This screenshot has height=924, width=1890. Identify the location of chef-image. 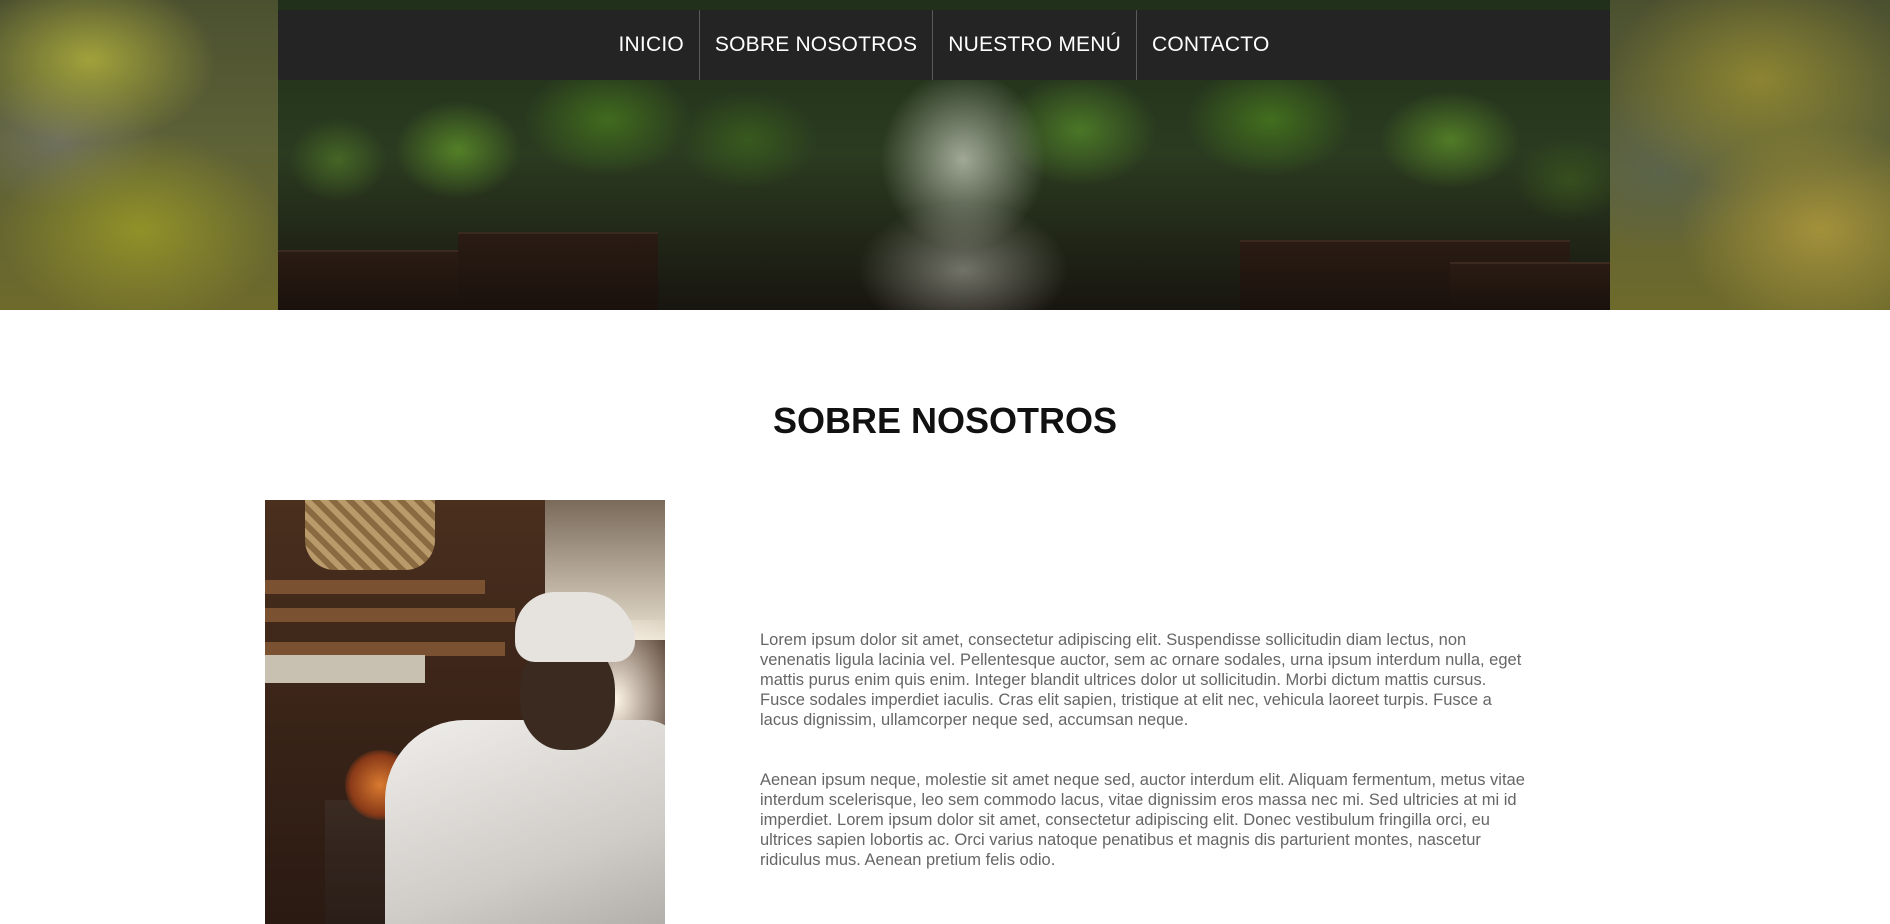
(465, 712).